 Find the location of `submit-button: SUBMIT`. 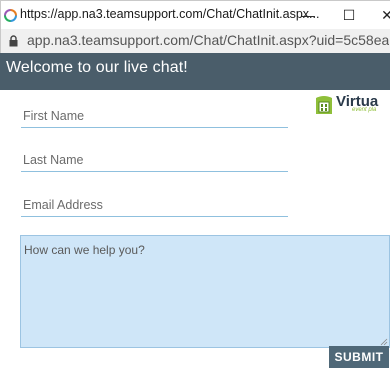

submit-button: SUBMIT is located at coordinates (359, 357).